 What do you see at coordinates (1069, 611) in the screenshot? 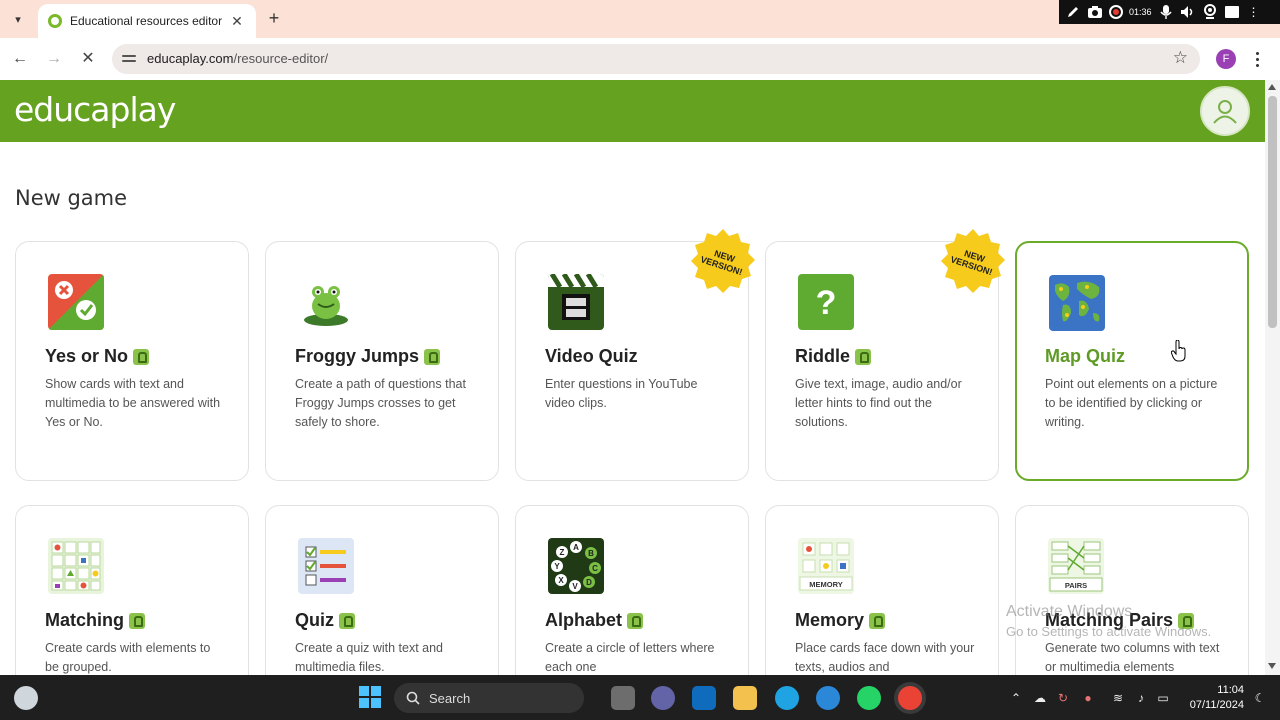
I see `watermark-line-1: Activate Windows` at bounding box center [1069, 611].